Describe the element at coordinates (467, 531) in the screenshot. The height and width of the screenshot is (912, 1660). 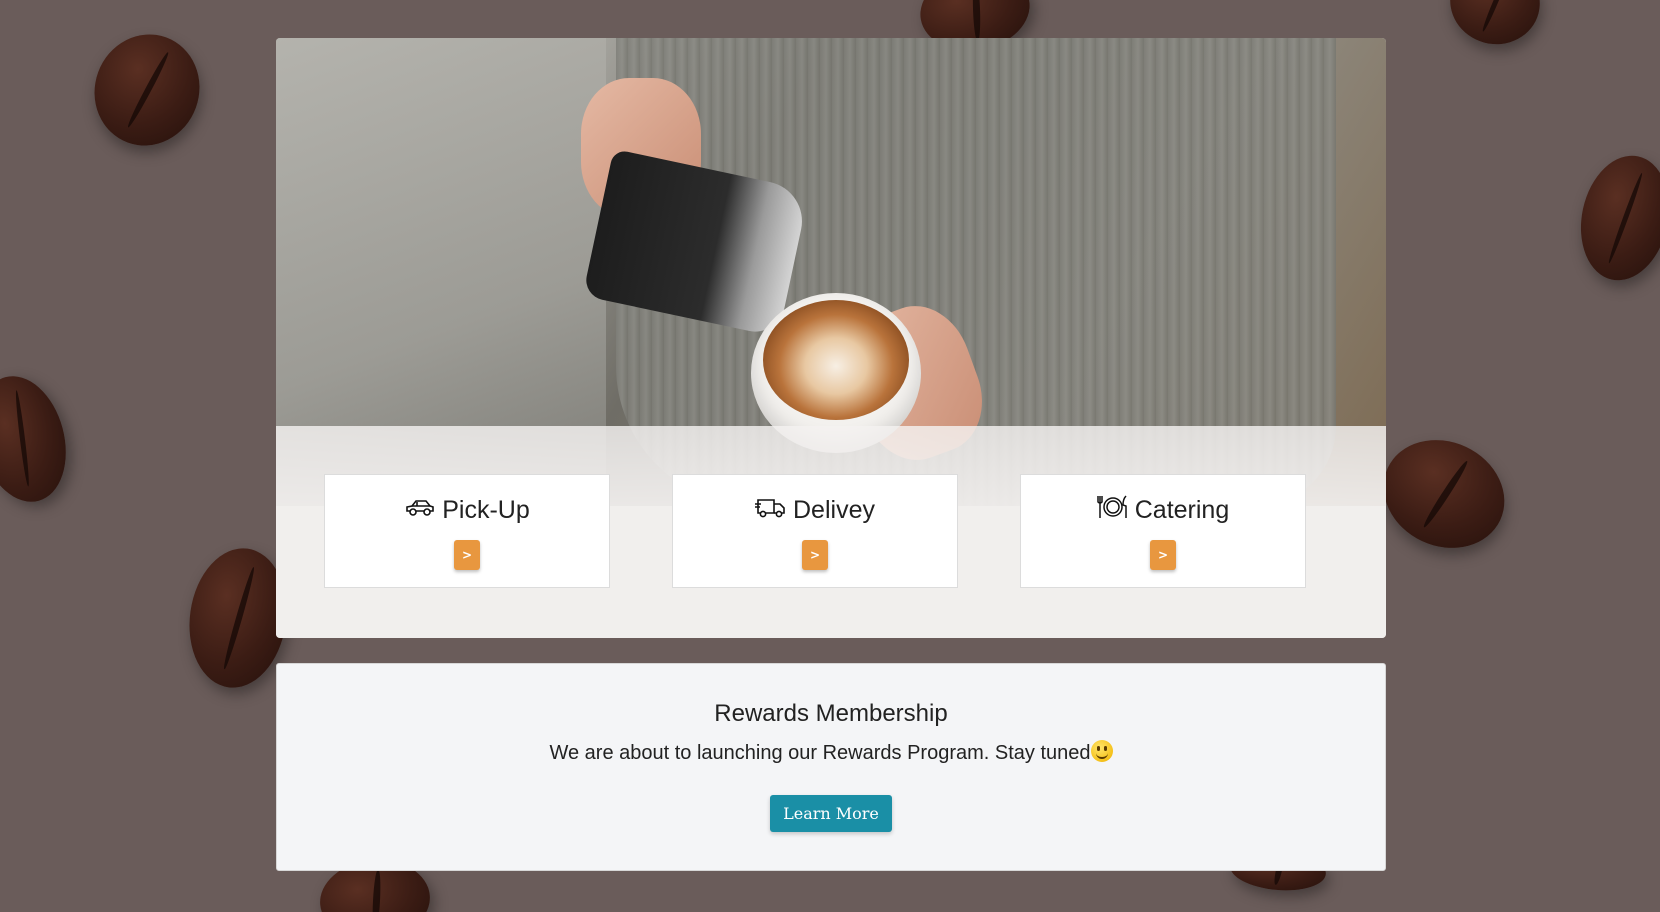
I see `service-card-pickup: Pick-Up >` at that location.